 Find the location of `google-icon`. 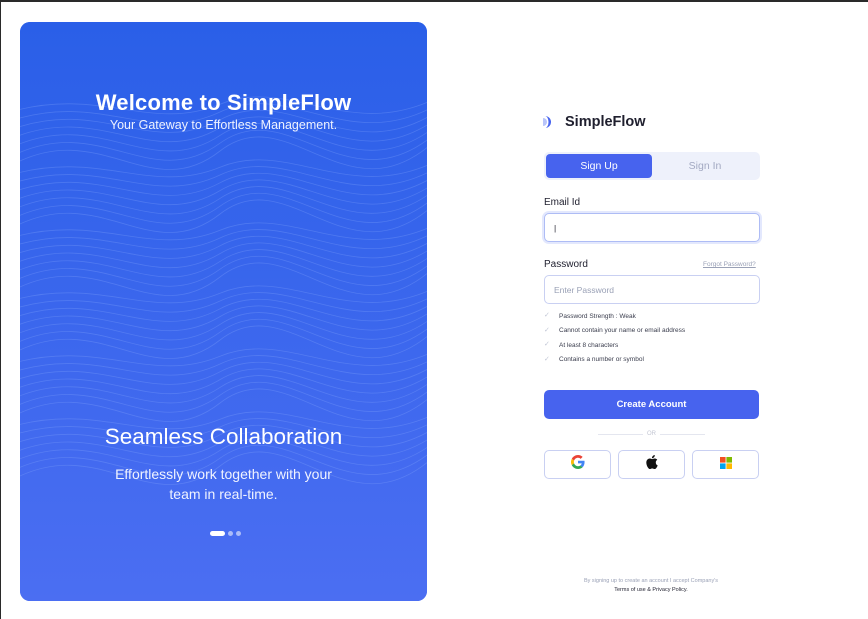

google-icon is located at coordinates (577, 464).